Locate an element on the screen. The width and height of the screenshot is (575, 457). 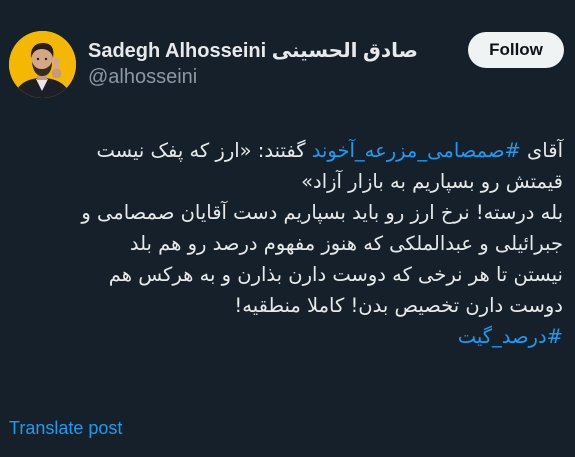
tweet-text-segment: گفتند: «ارز که پفک نیست is located at coordinates (204, 150).